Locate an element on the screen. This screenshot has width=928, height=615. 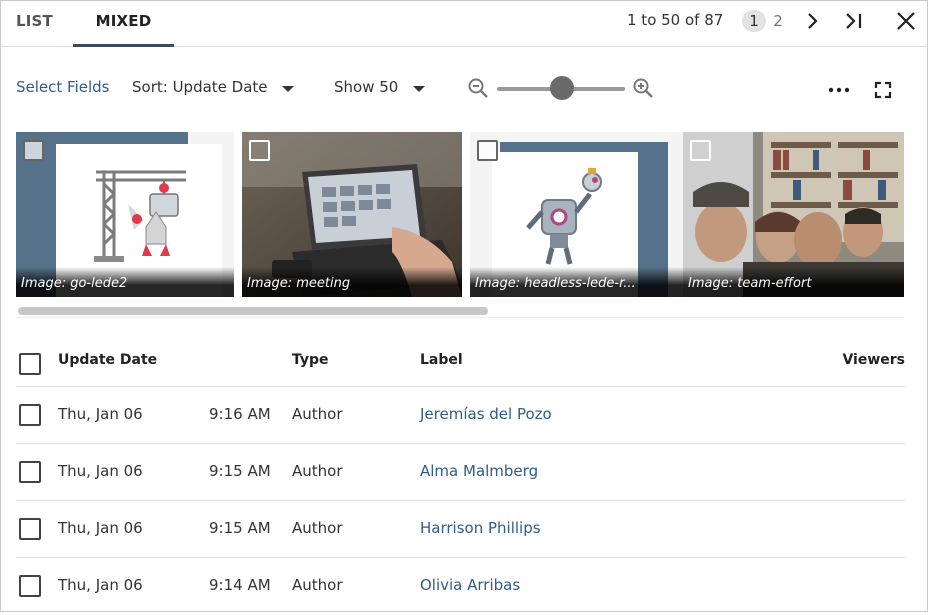
close-icon is located at coordinates (906, 21).